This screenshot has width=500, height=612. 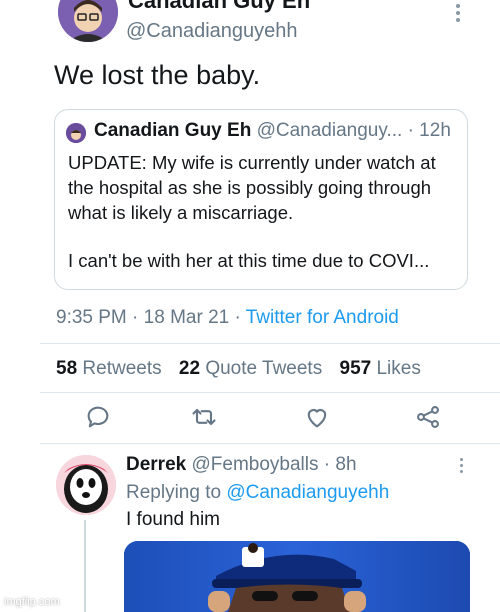 What do you see at coordinates (86, 485) in the screenshot?
I see `reply-author-avatar` at bounding box center [86, 485].